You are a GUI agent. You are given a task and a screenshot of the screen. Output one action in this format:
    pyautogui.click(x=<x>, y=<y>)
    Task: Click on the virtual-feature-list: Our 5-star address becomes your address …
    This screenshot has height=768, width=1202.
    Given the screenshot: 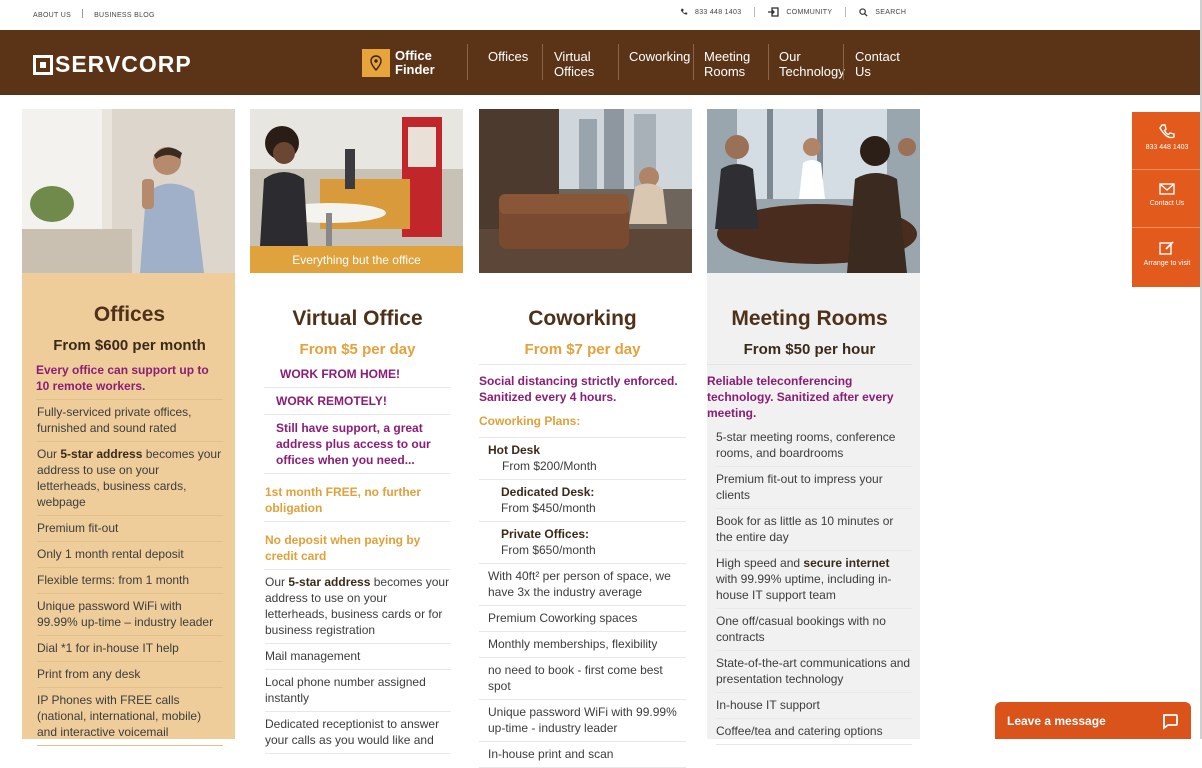 What is the action you would take?
    pyautogui.click(x=357, y=662)
    